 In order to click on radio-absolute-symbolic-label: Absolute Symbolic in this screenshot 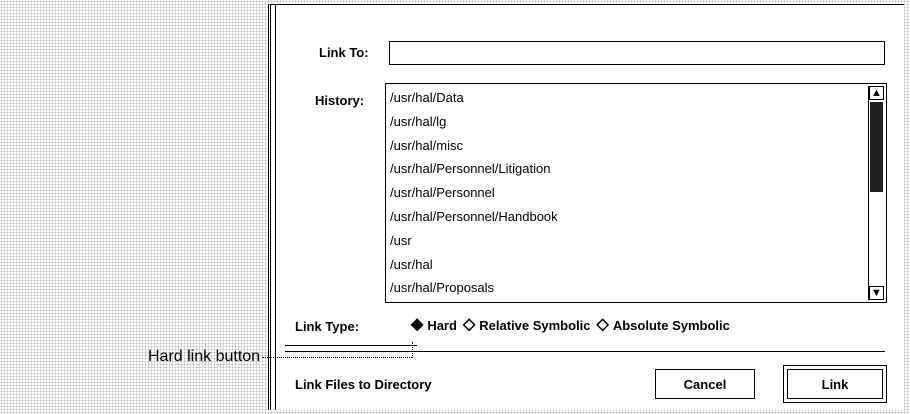, I will do `click(671, 325)`.